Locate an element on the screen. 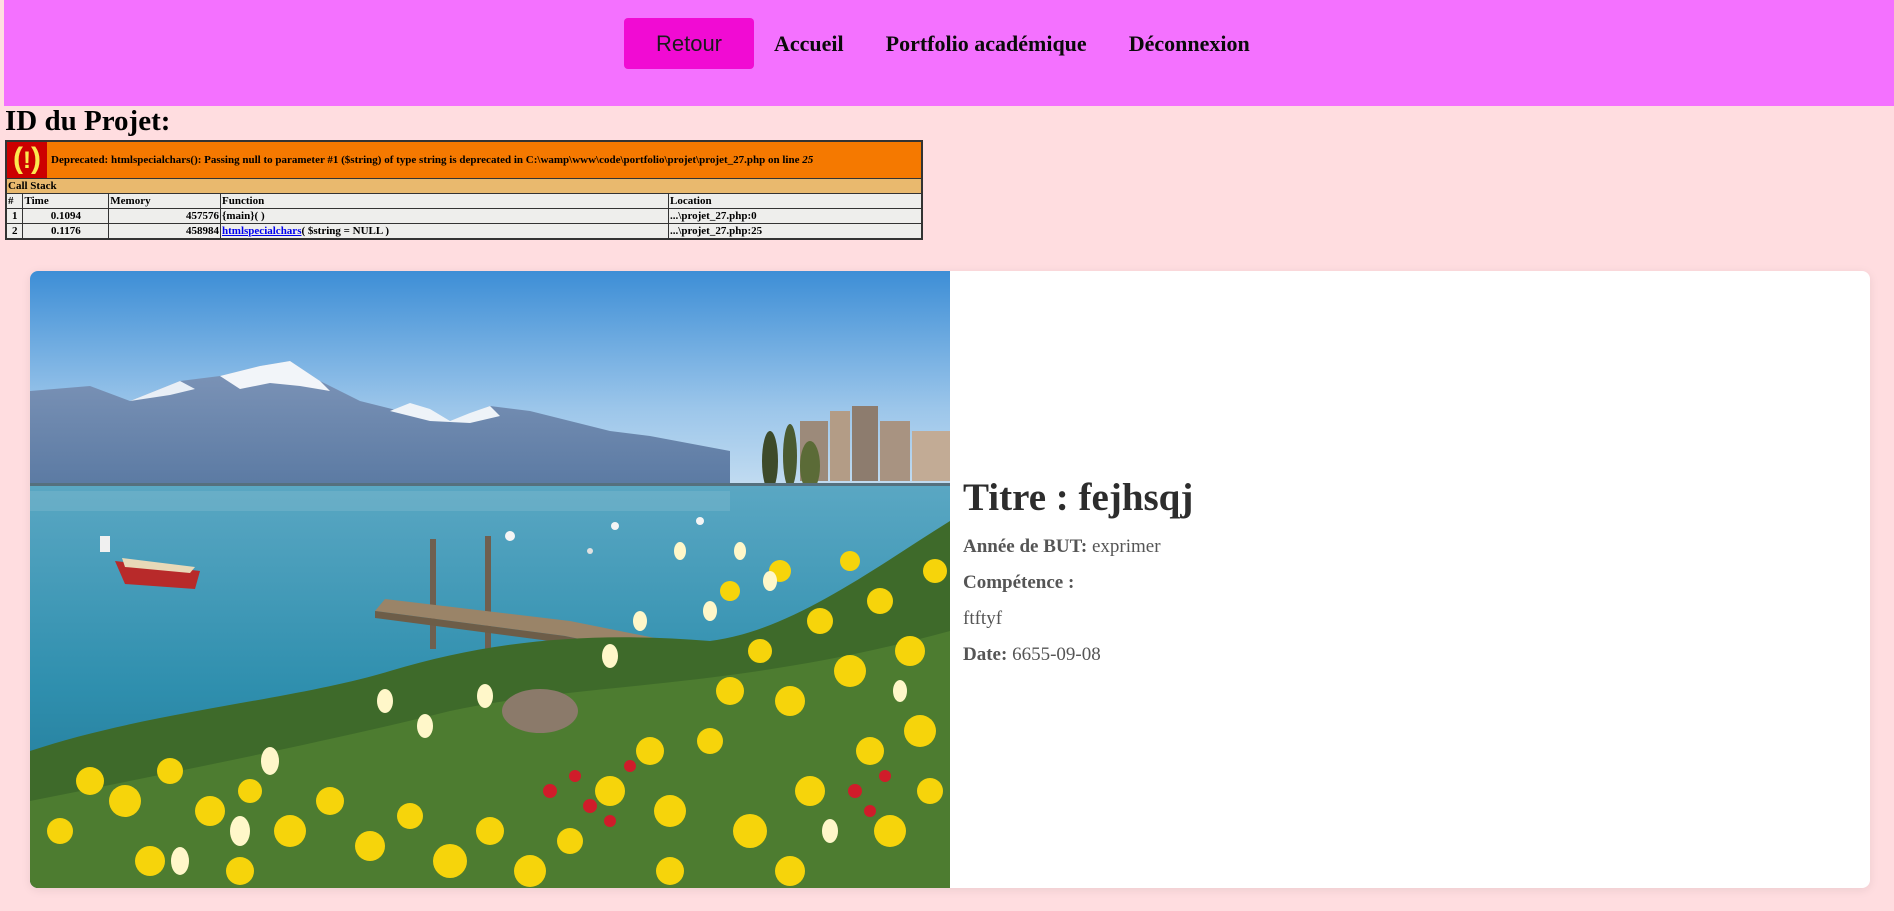  project-competence-label: Compétence : is located at coordinates (1019, 582).